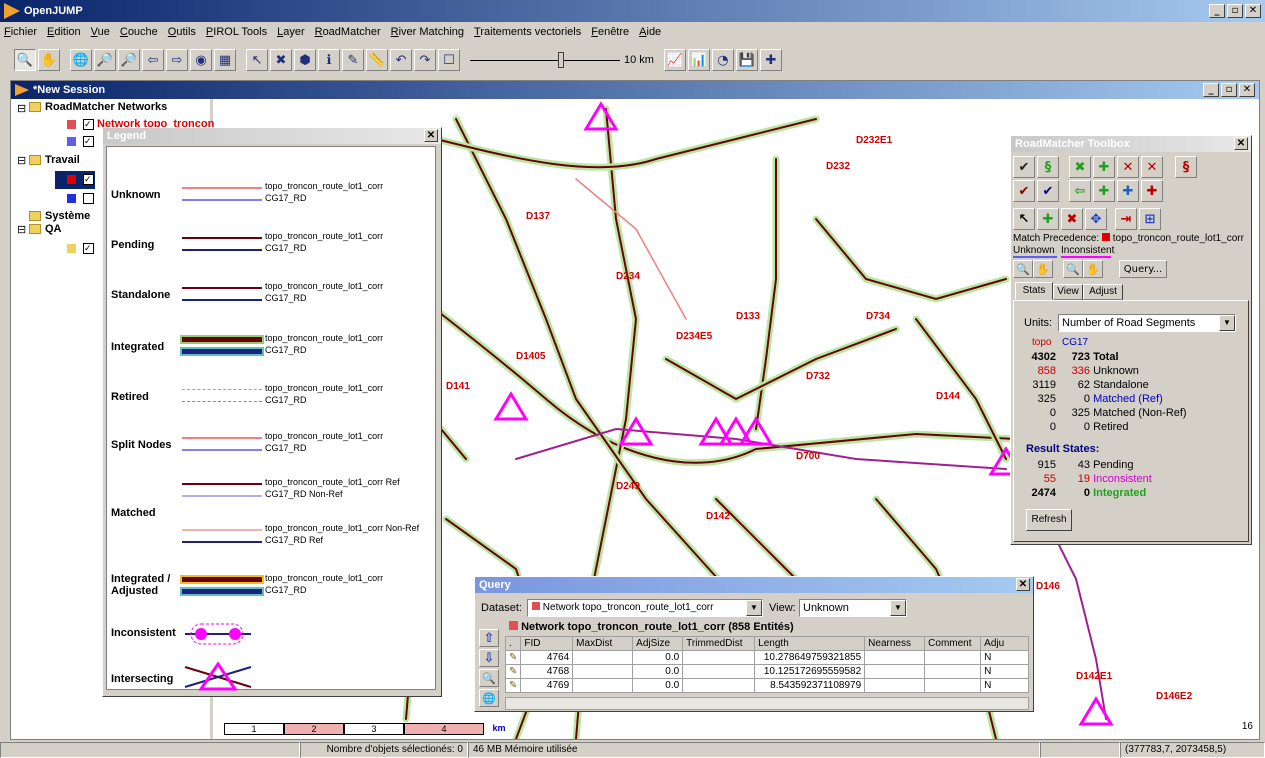 The width and height of the screenshot is (1265, 758). What do you see at coordinates (1128, 167) in the screenshot?
I see `remove-match-icon: ✕` at bounding box center [1128, 167].